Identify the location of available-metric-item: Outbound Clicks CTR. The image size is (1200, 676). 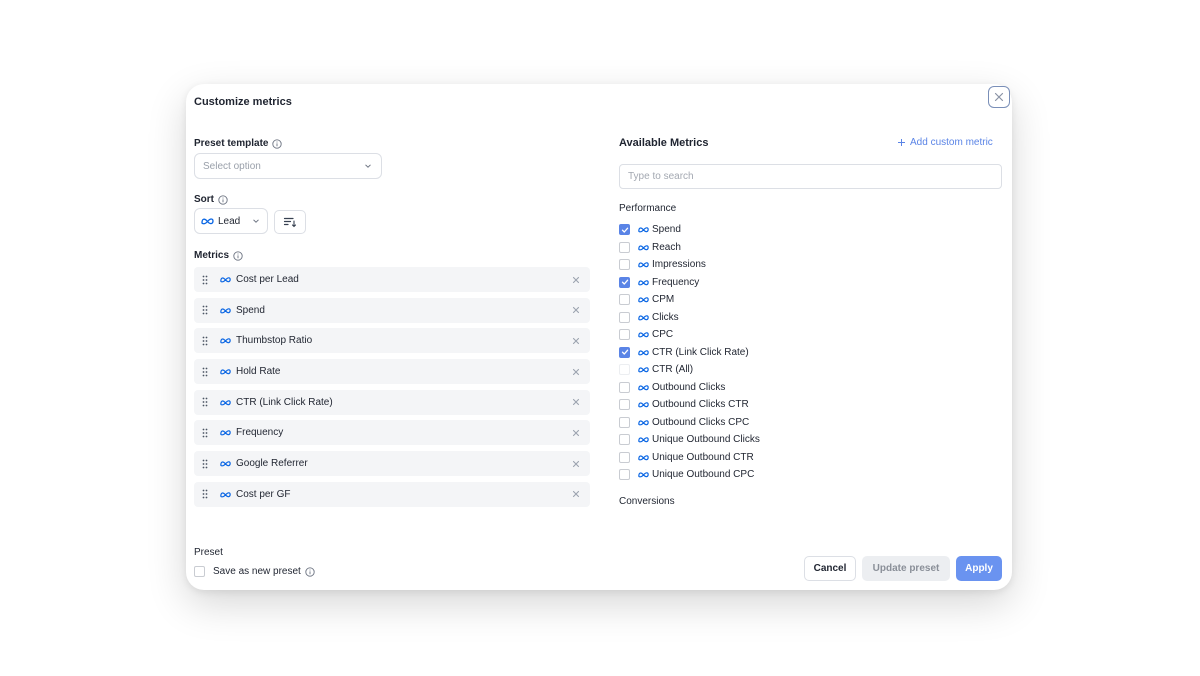
(689, 405).